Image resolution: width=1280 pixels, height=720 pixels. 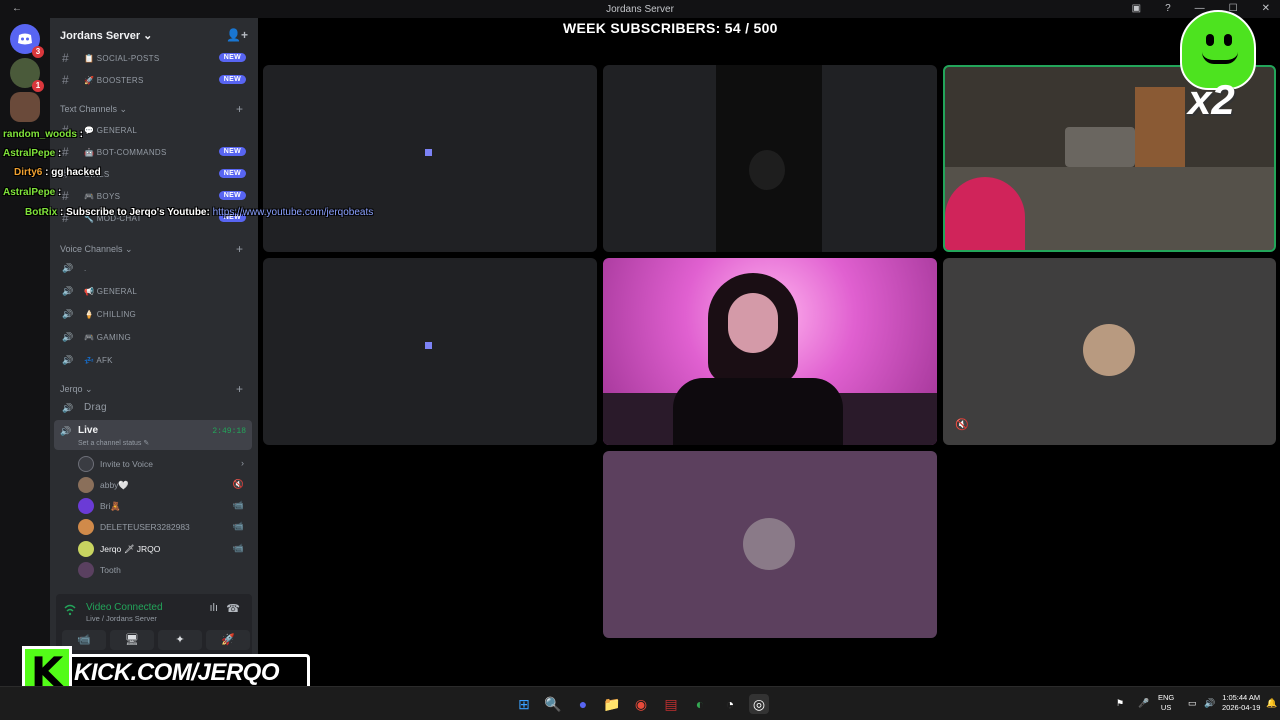 I want to click on voice-channel-item: 🔊 📢 GENERAL, so click(x=154, y=291).